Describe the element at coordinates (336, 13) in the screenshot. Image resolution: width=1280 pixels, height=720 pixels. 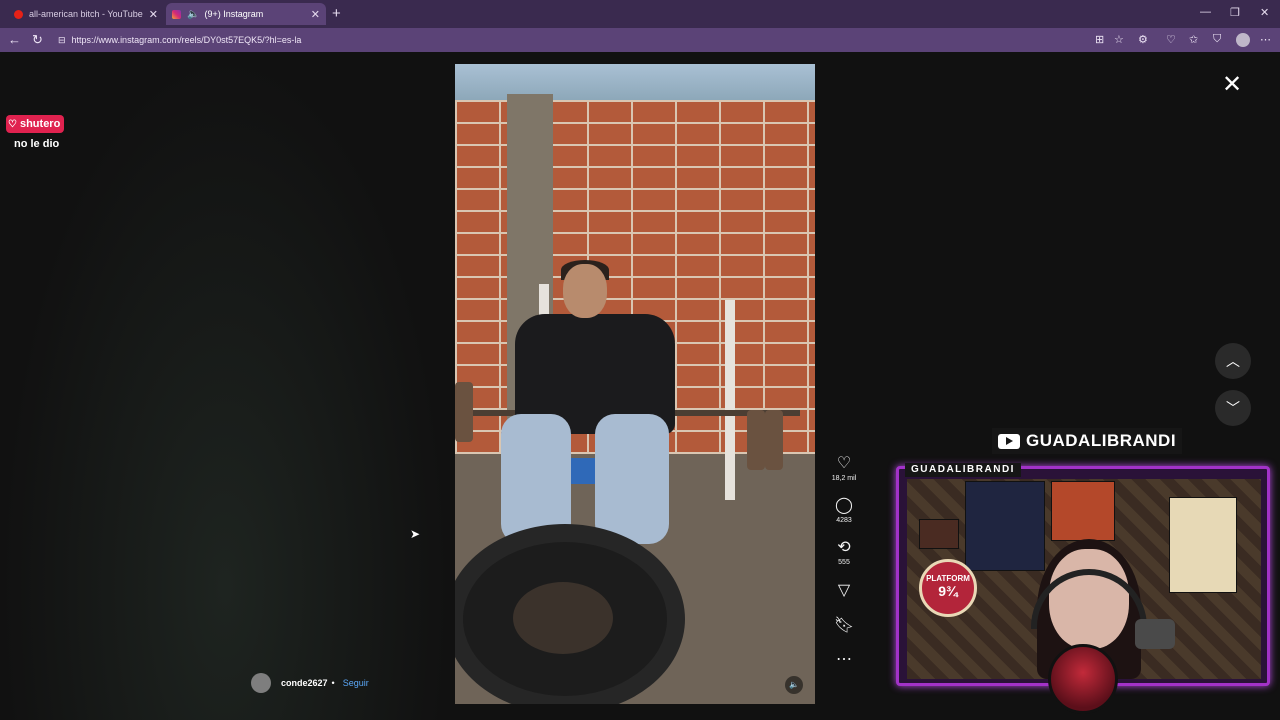
I see `new-tab-icon: +` at that location.